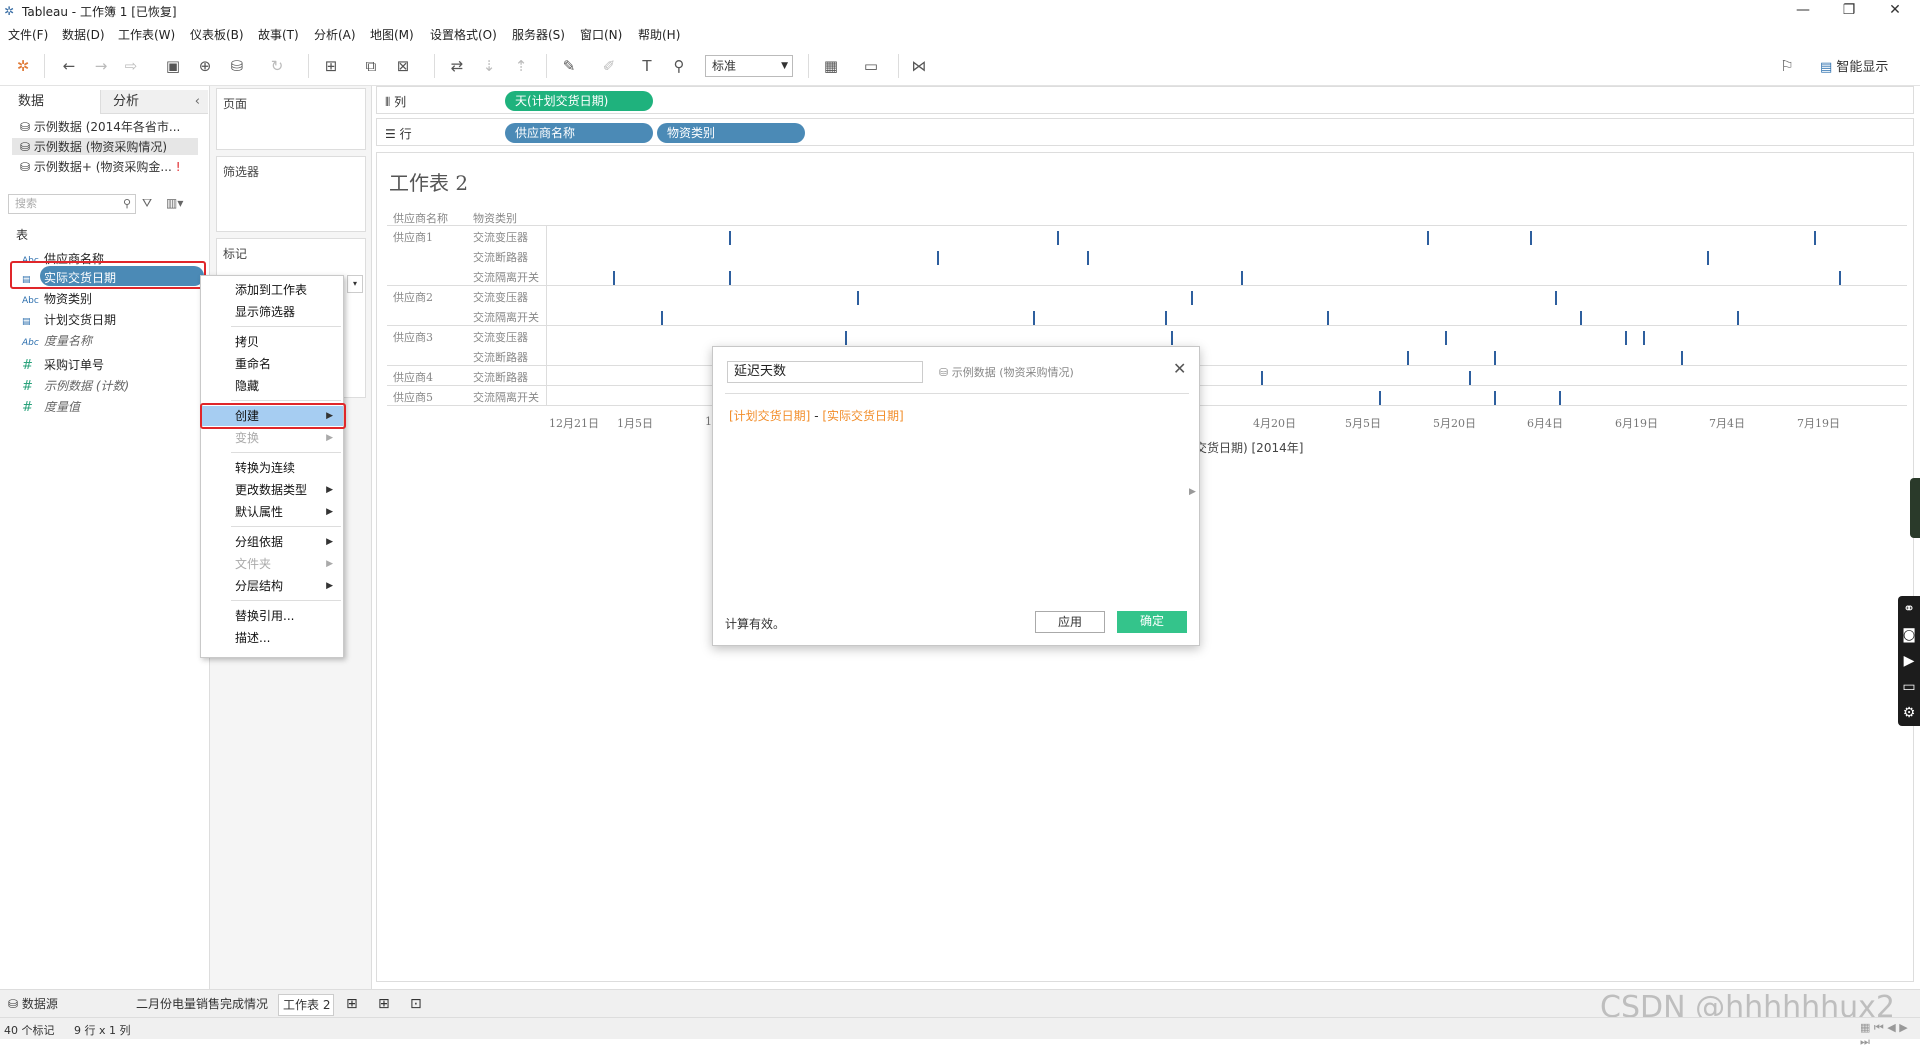  I want to click on video-icon: ▶, so click(1909, 661).